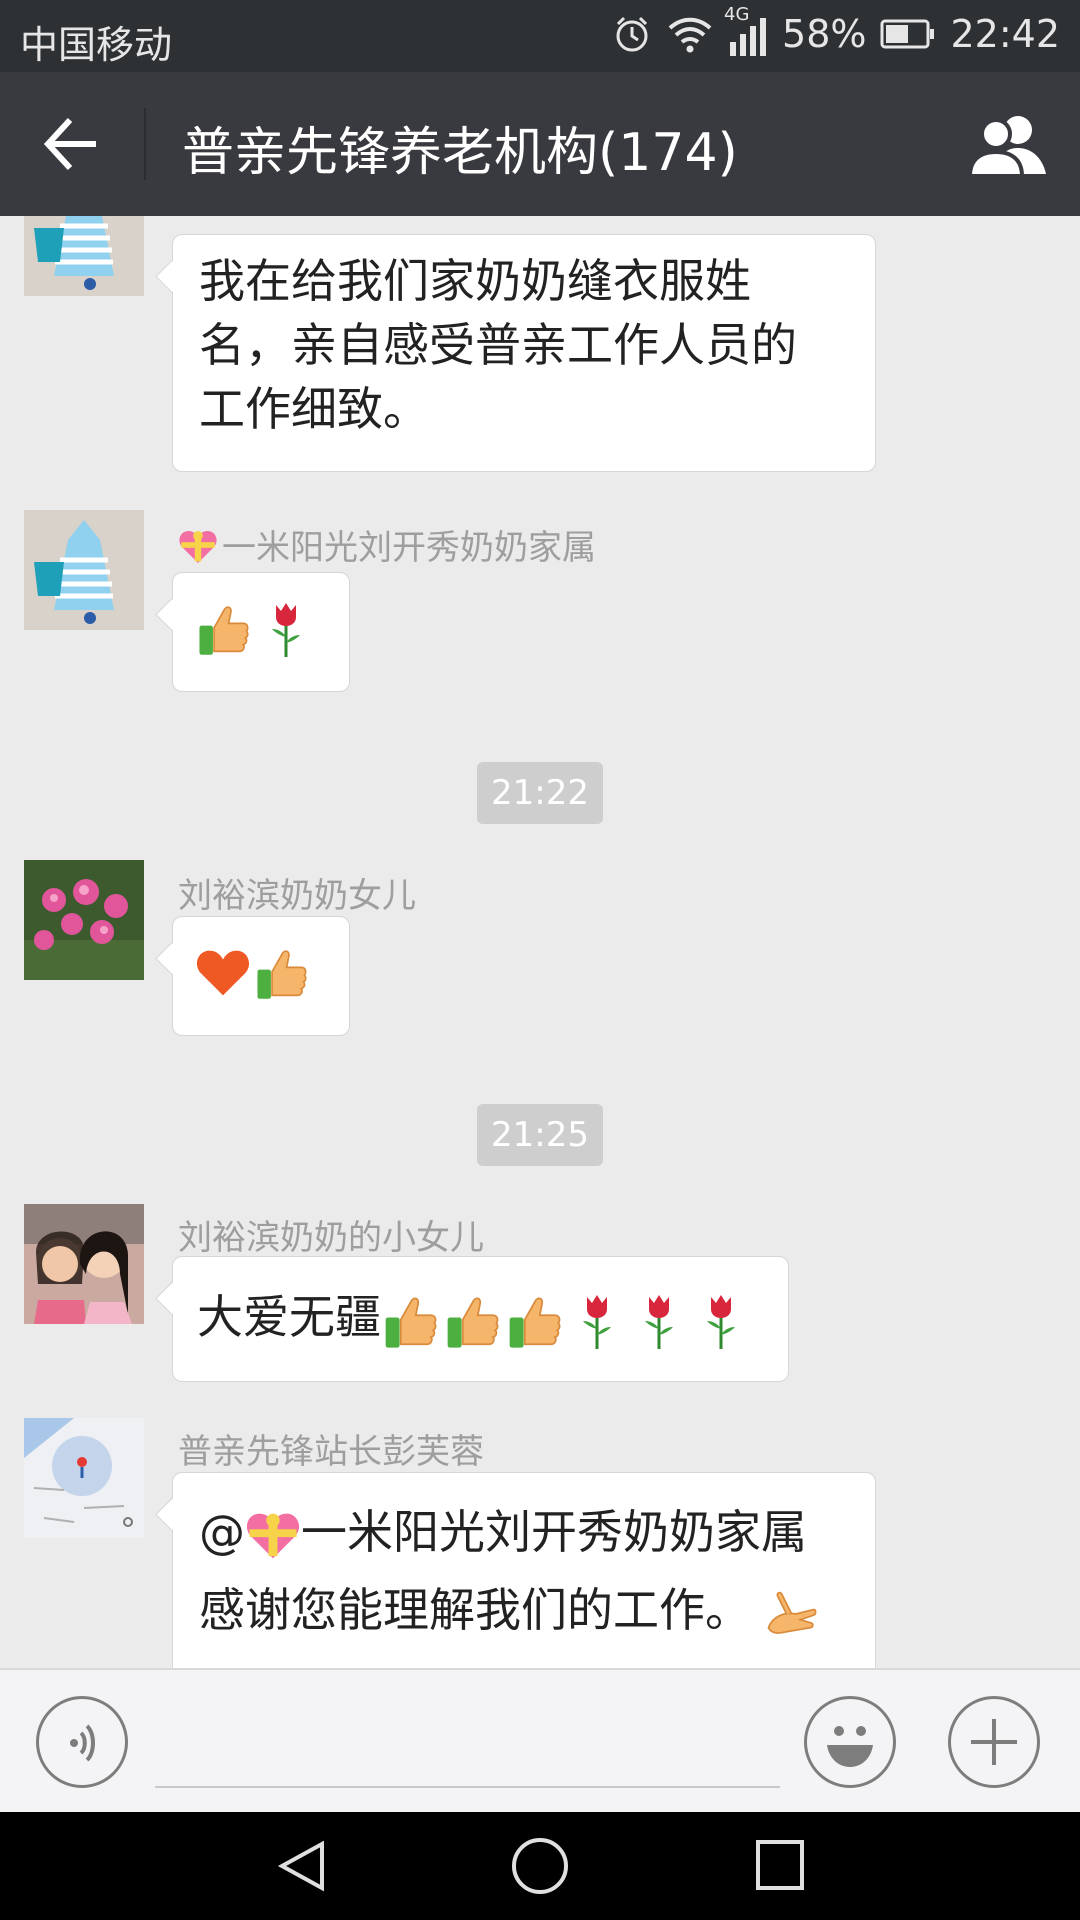 This screenshot has height=1920, width=1080. Describe the element at coordinates (824, 34) in the screenshot. I see `battery-percent: 58%` at that location.